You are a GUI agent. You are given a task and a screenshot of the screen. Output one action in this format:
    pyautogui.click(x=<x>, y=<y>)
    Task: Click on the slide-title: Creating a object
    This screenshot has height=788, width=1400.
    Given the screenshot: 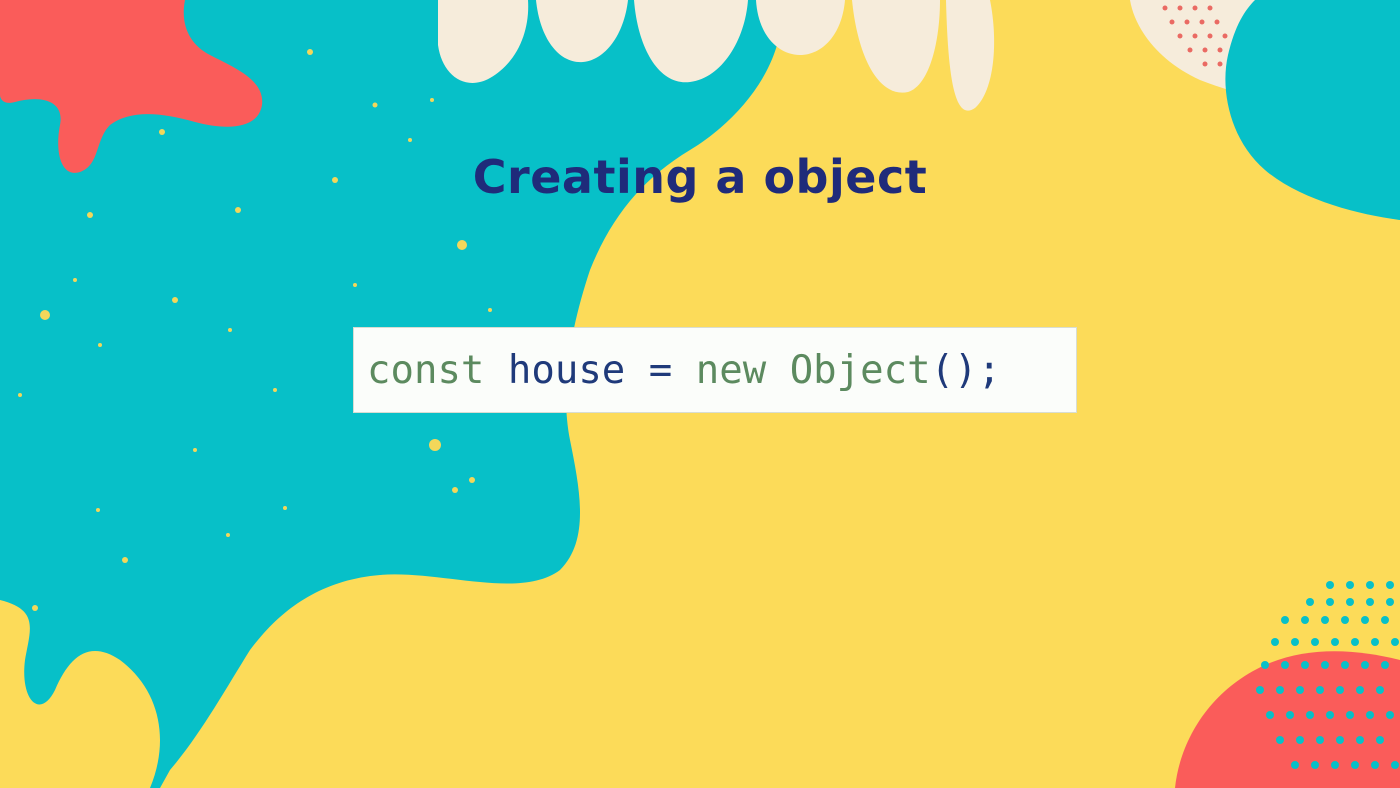 What is the action you would take?
    pyautogui.click(x=700, y=177)
    